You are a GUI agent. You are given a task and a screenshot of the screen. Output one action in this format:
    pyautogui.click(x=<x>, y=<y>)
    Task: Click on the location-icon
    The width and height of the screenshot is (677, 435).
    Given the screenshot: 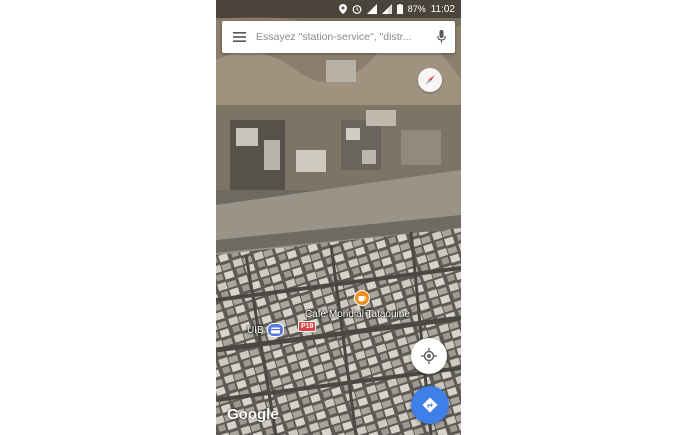 What is the action you would take?
    pyautogui.click(x=342, y=9)
    